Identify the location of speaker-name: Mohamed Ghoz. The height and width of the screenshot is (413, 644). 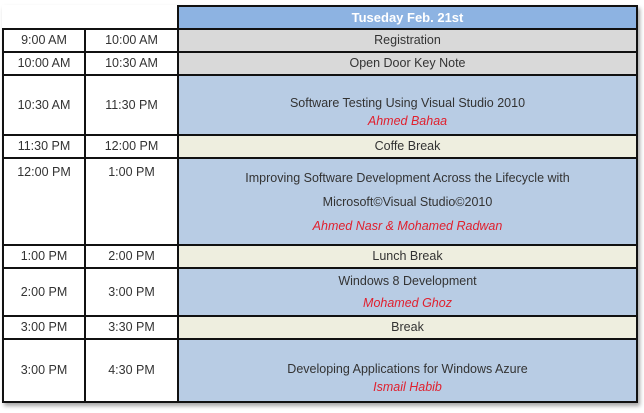
(407, 303).